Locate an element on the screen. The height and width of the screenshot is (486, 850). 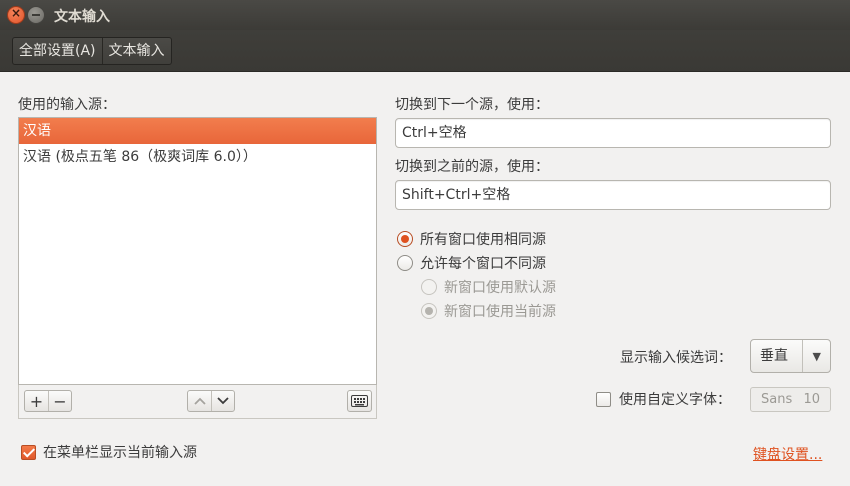
input-sources-toolbar: + − is located at coordinates (197, 402).